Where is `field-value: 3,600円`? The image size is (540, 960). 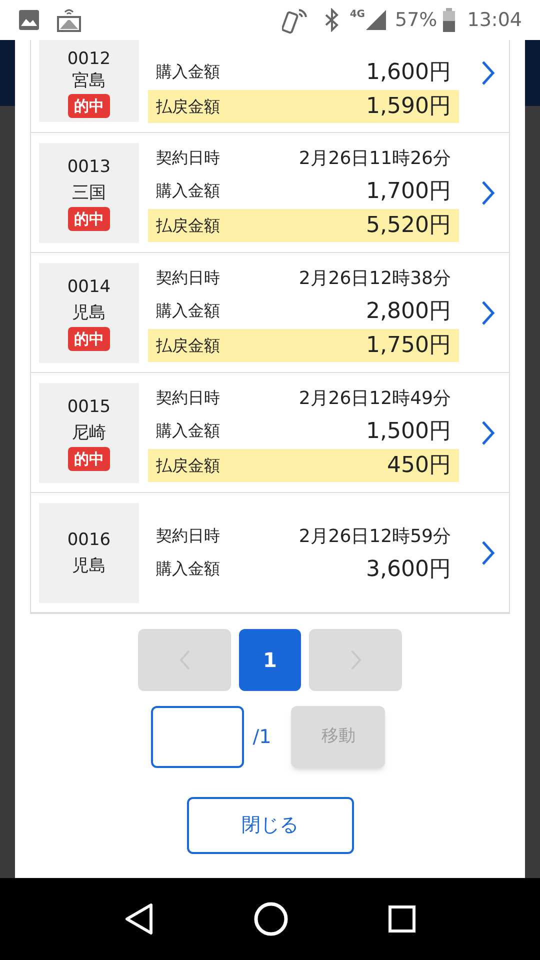 field-value: 3,600円 is located at coordinates (408, 570).